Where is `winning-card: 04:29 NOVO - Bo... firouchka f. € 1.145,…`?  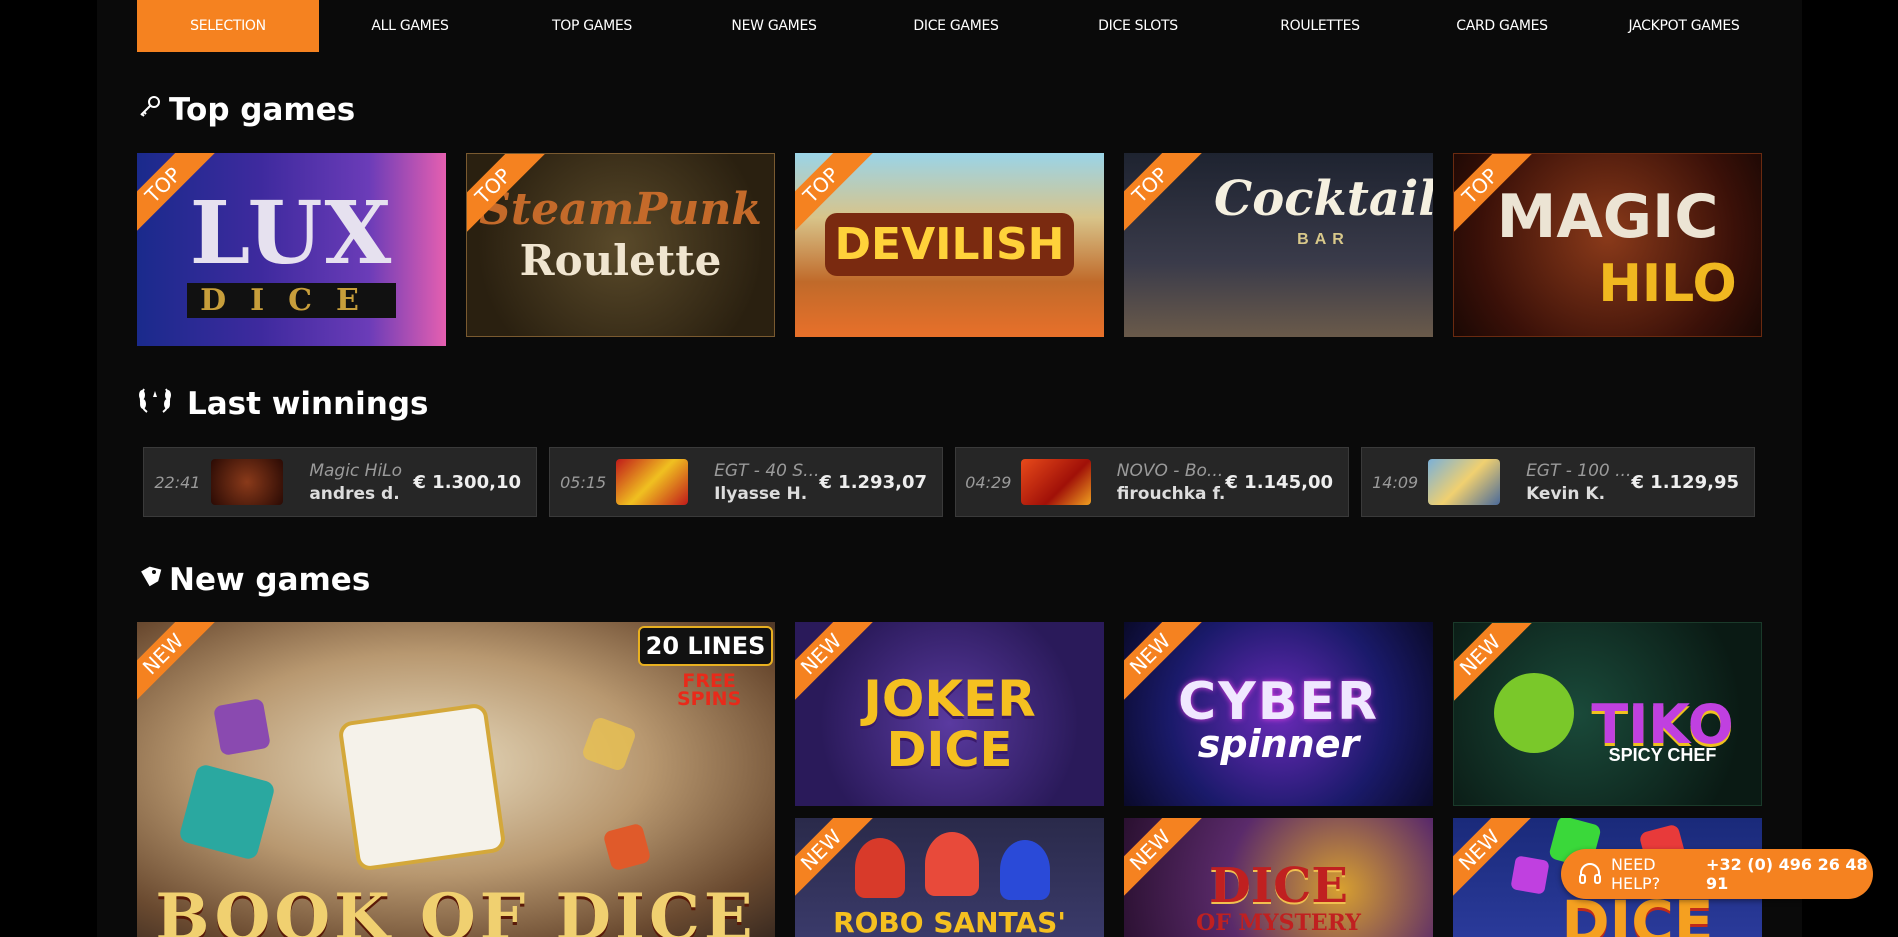 winning-card: 04:29 NOVO - Bo... firouchka f. € 1.145,… is located at coordinates (1152, 482).